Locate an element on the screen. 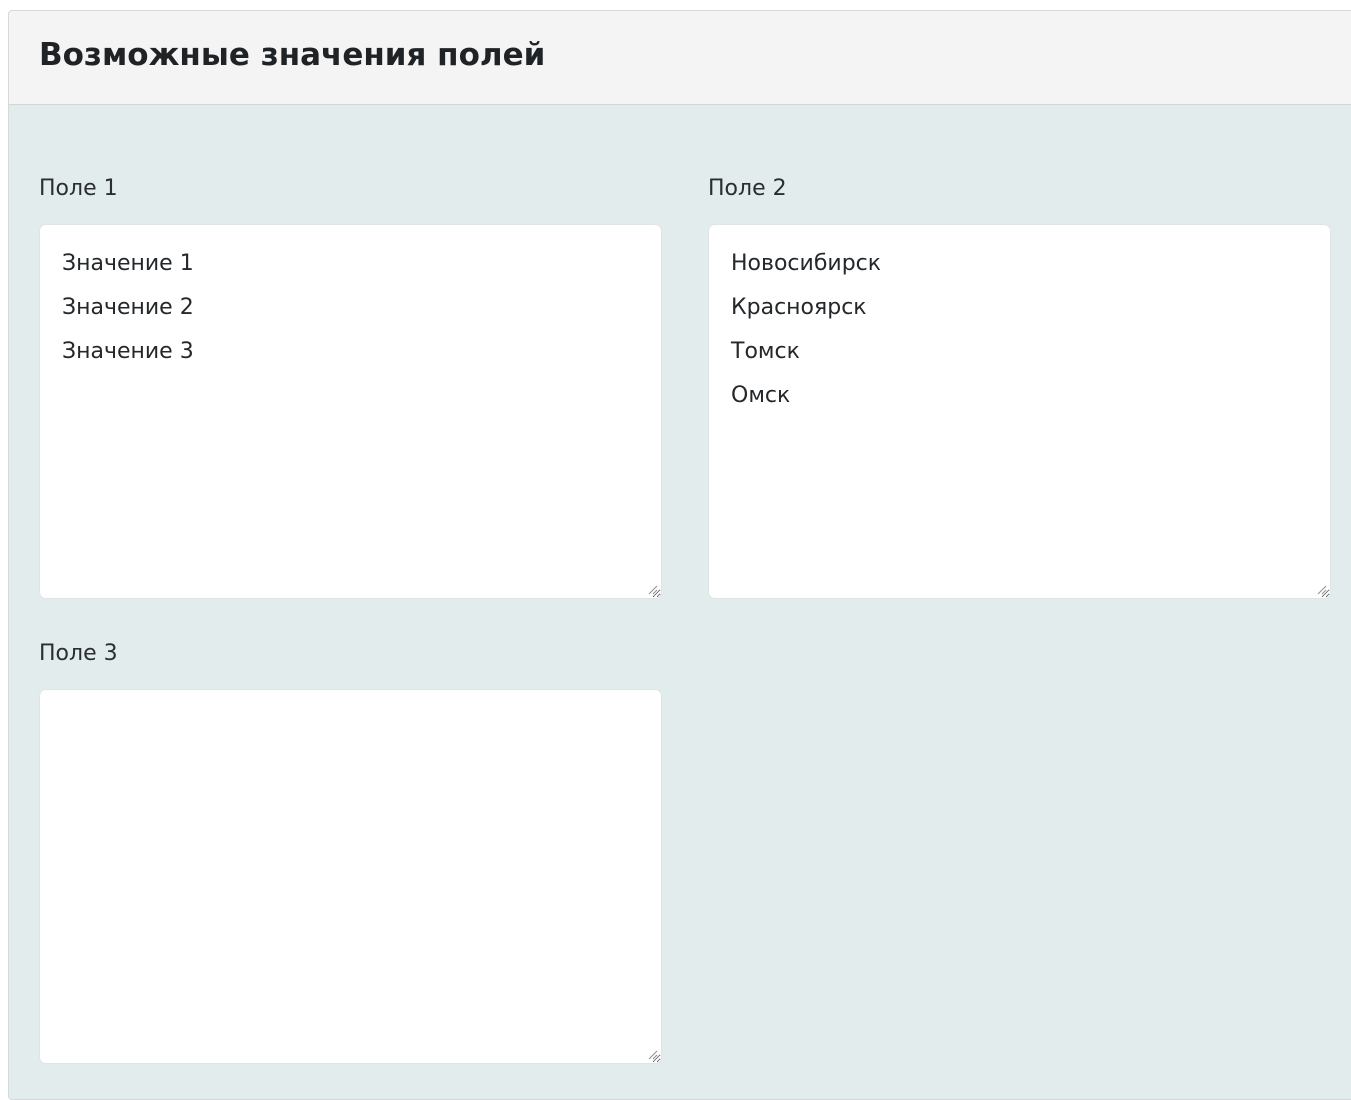  field-3-label: Поле 3 is located at coordinates (78, 653).